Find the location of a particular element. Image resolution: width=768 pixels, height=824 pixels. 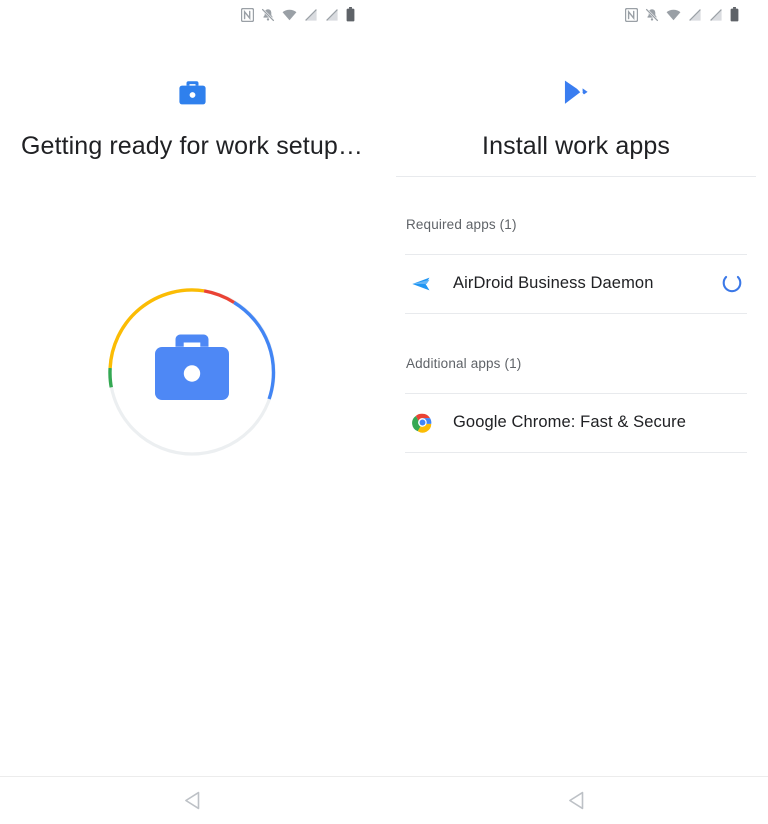

navigation-bar-left is located at coordinates (192, 800).